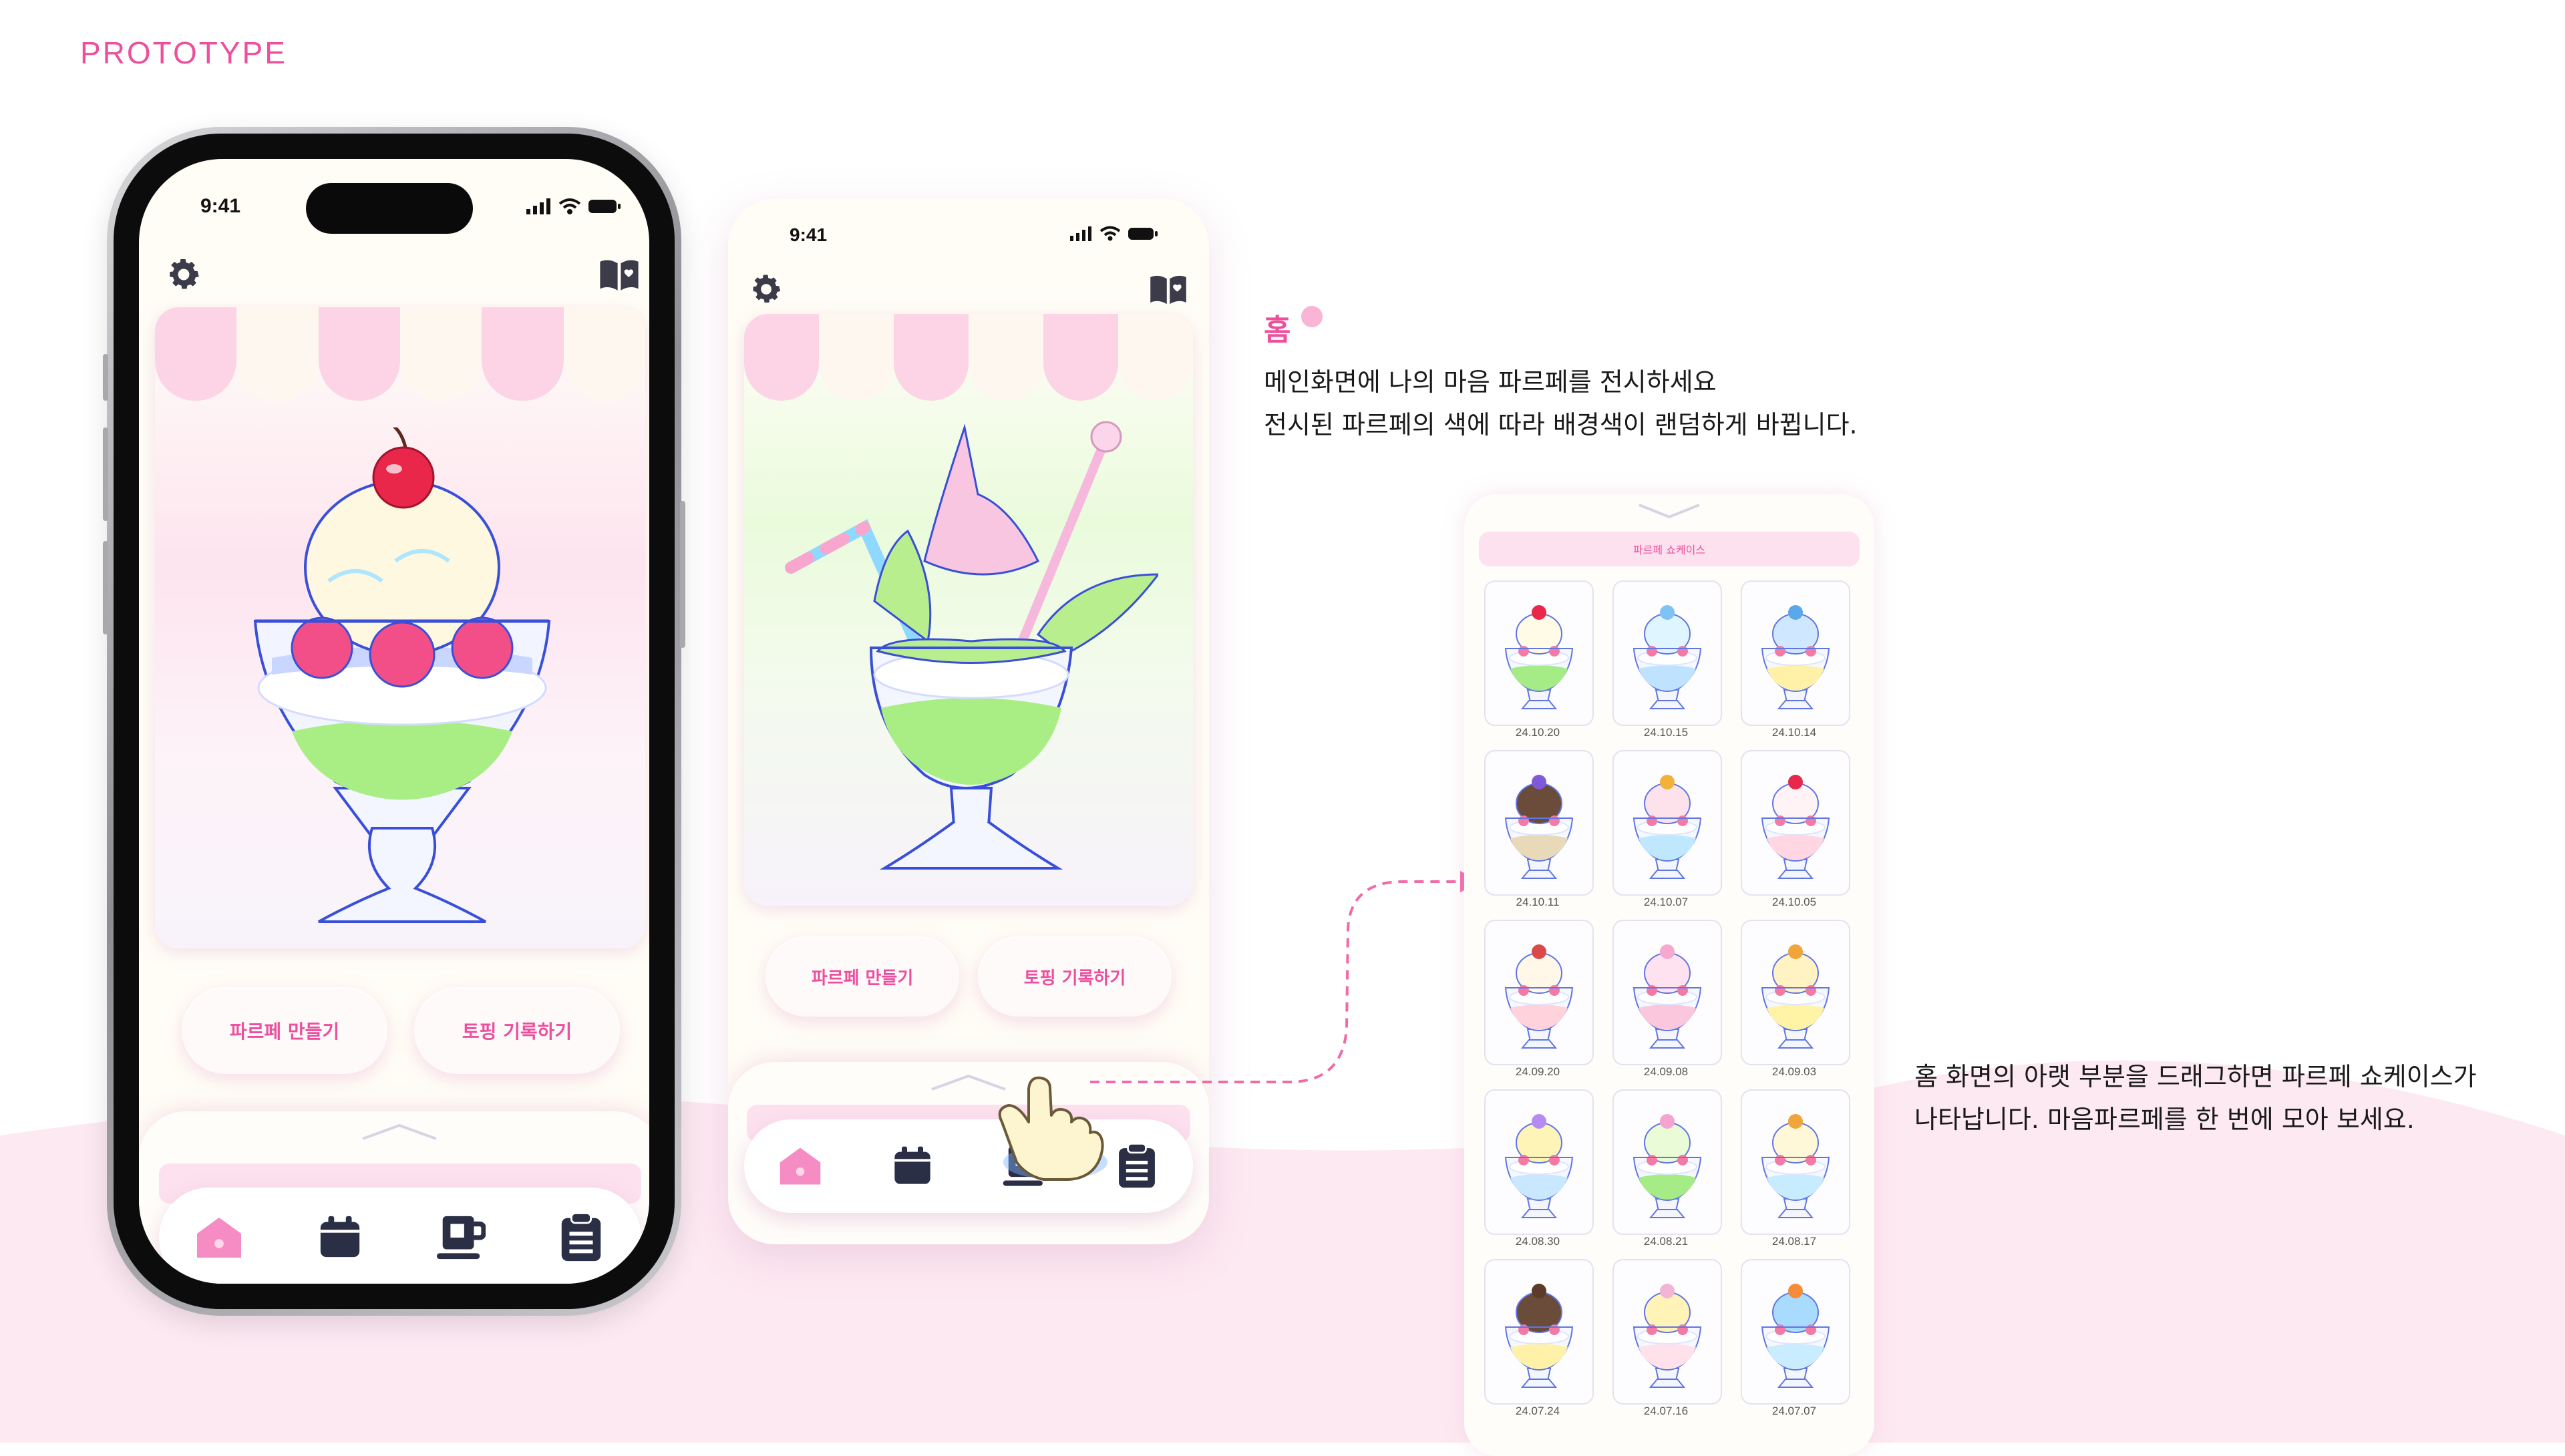  What do you see at coordinates (1794, 732) in the screenshot?
I see `showcase-item-date: 24.10.14` at bounding box center [1794, 732].